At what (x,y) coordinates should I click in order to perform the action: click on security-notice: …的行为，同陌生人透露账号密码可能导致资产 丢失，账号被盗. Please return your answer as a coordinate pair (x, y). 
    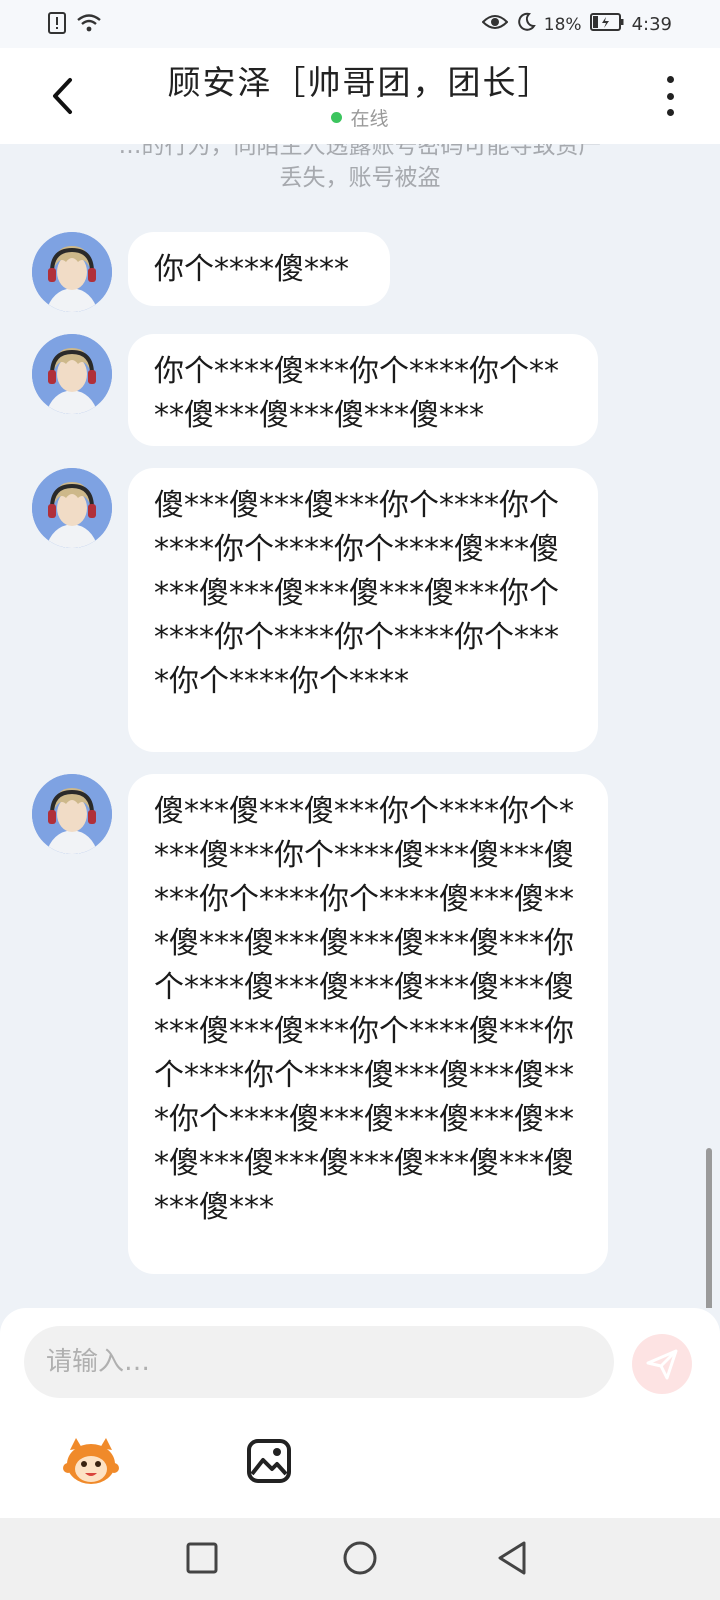
    Looking at the image, I should click on (360, 169).